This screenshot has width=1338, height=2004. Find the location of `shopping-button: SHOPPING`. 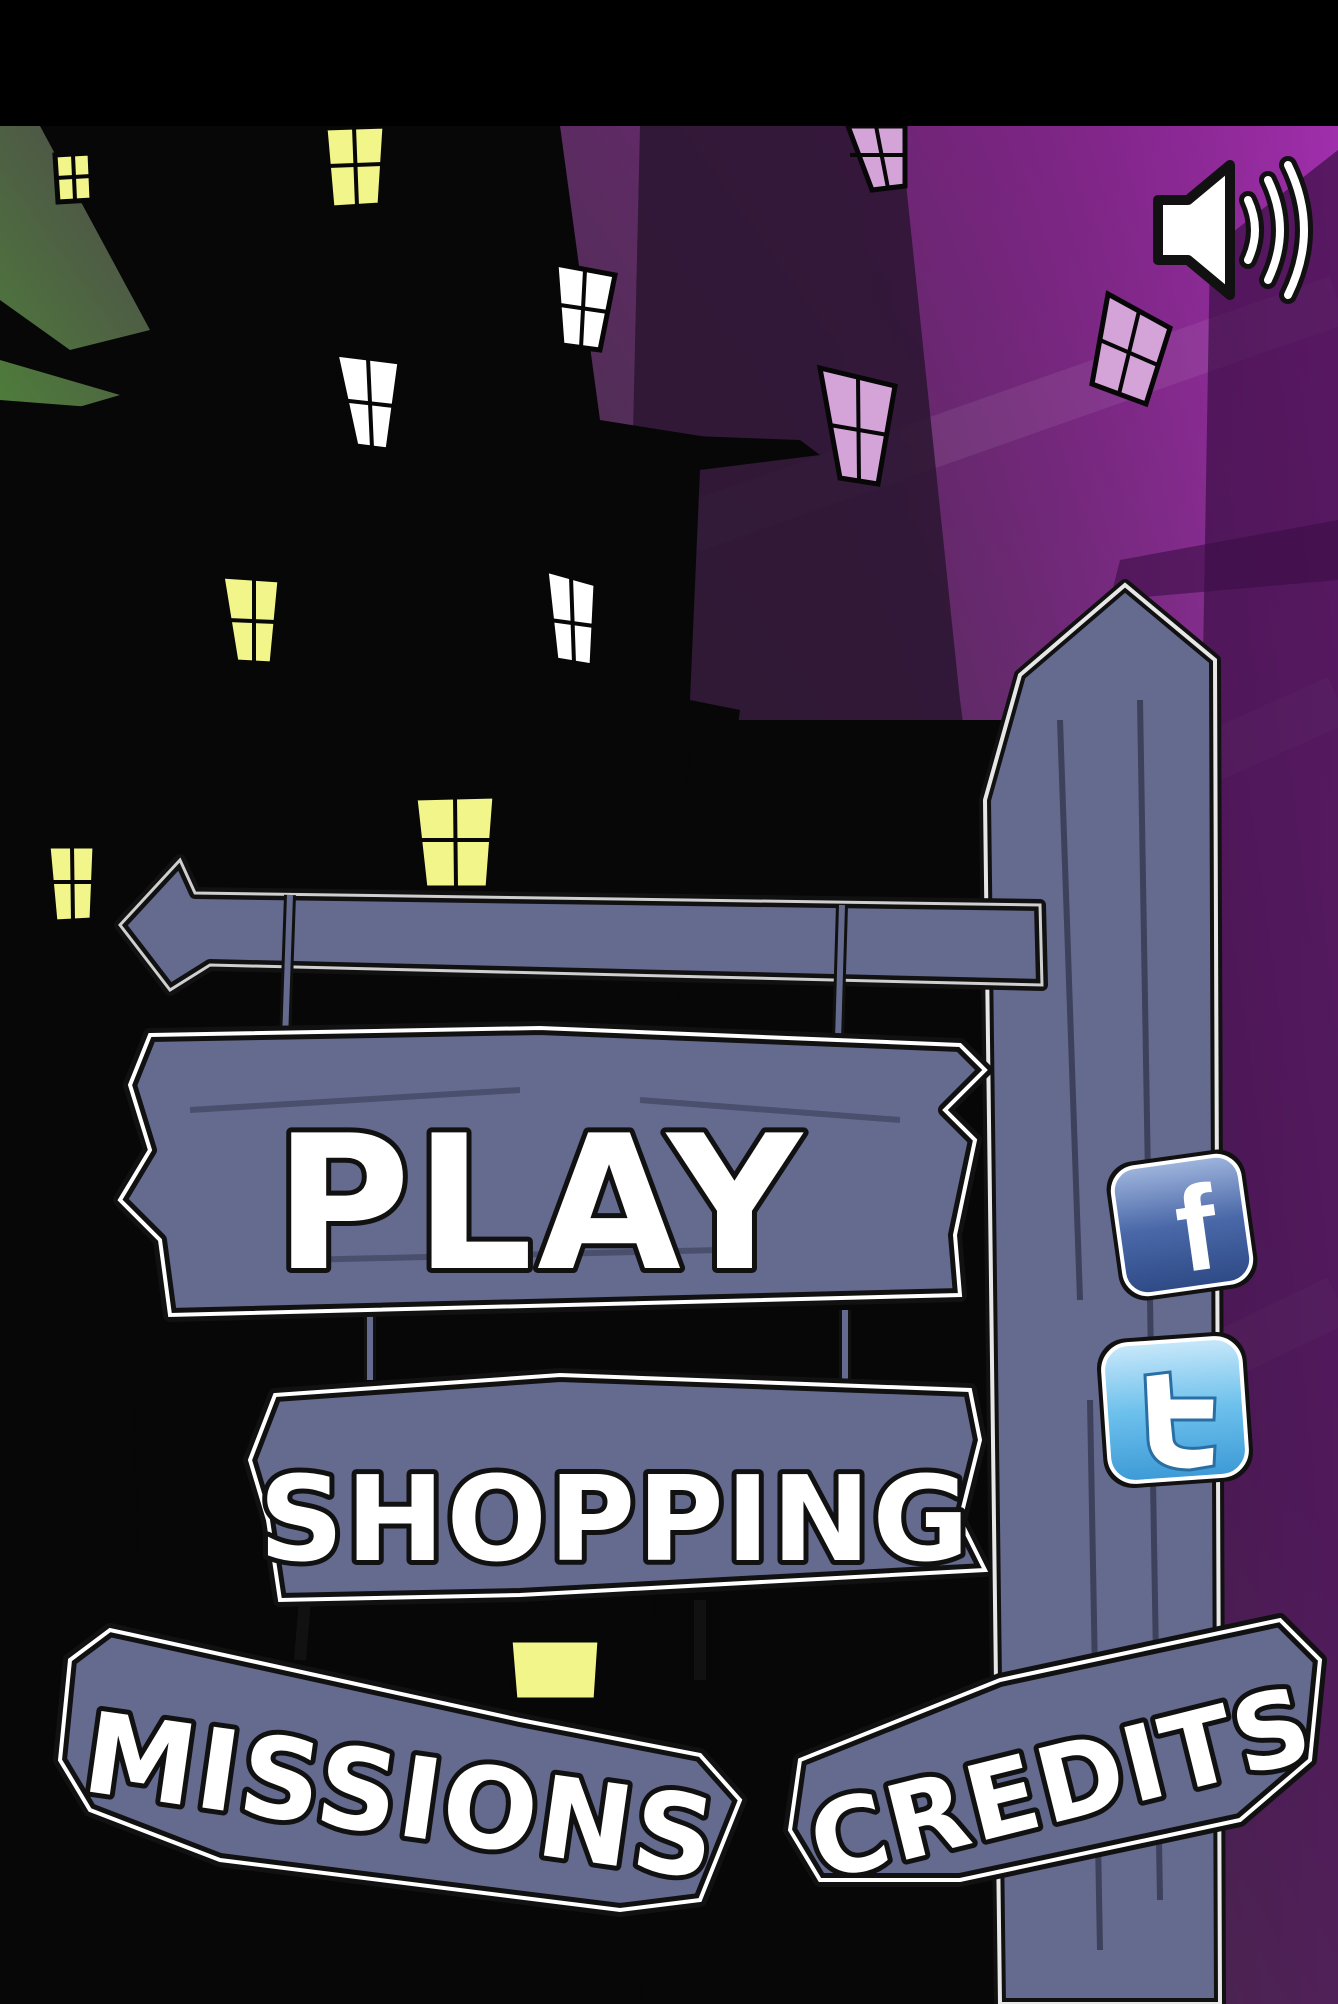

shopping-button: SHOPPING is located at coordinates (617, 1487).